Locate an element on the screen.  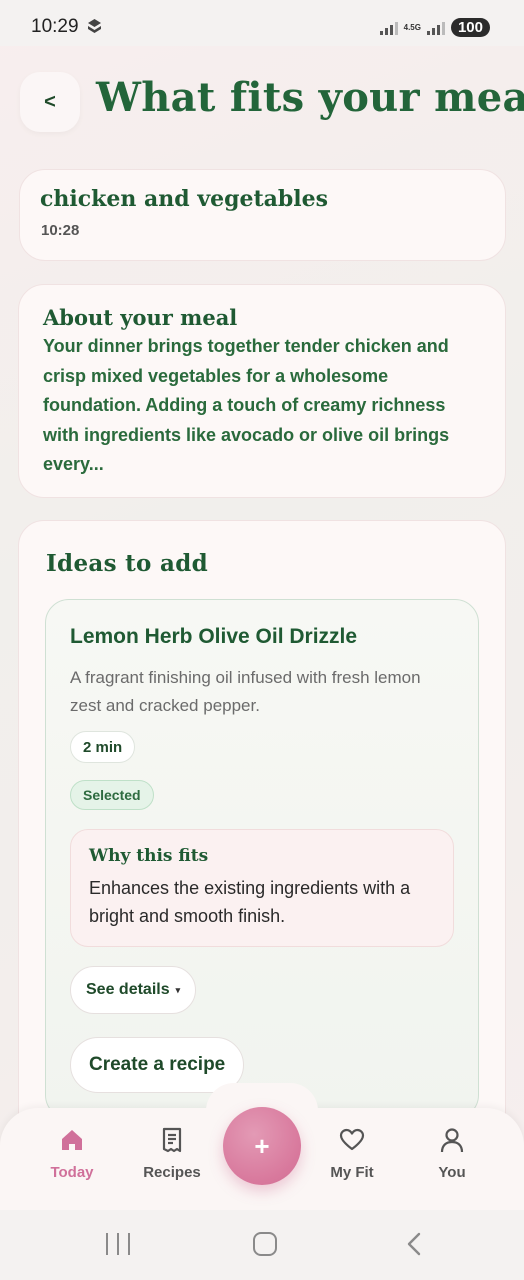
nav-item-today: Today is located at coordinates (72, 1153).